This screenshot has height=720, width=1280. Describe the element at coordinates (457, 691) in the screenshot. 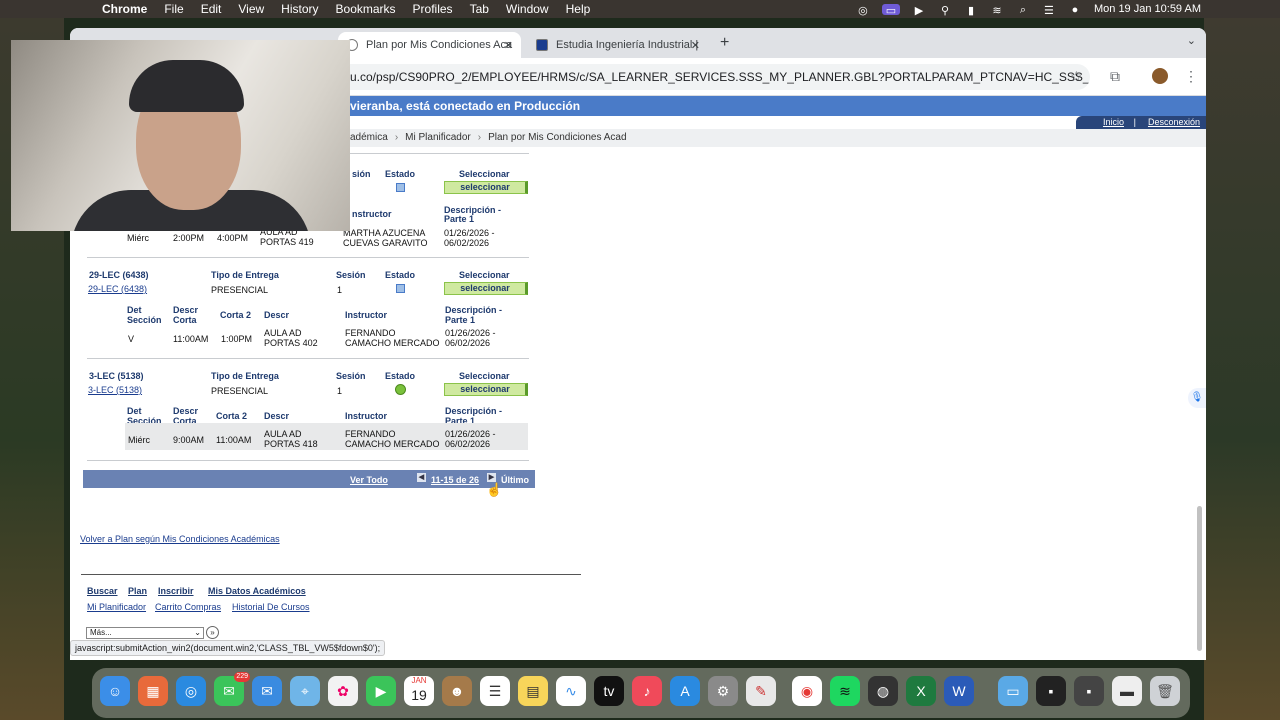

I see `contacts-icon: ☻` at that location.